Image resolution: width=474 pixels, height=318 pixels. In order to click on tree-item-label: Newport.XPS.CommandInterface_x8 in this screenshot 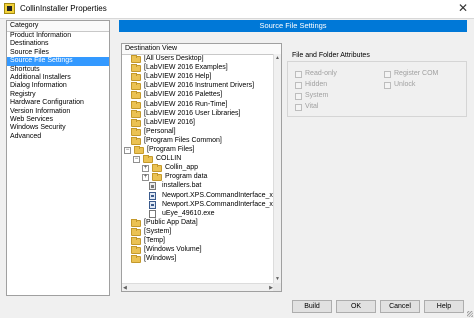, I will do `click(218, 204)`.